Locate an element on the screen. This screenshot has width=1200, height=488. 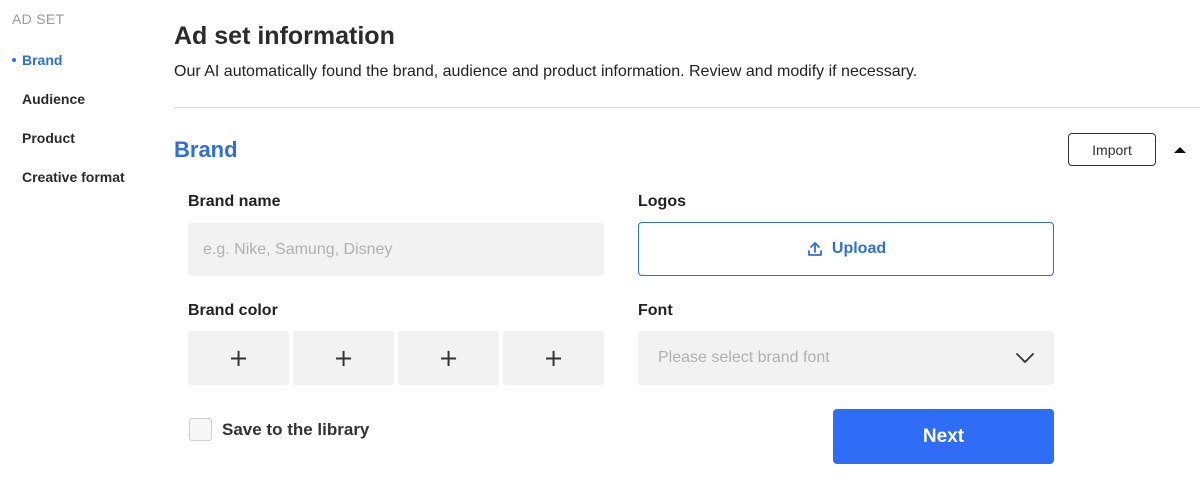
sidebar-item-product: Product is located at coordinates (48, 138).